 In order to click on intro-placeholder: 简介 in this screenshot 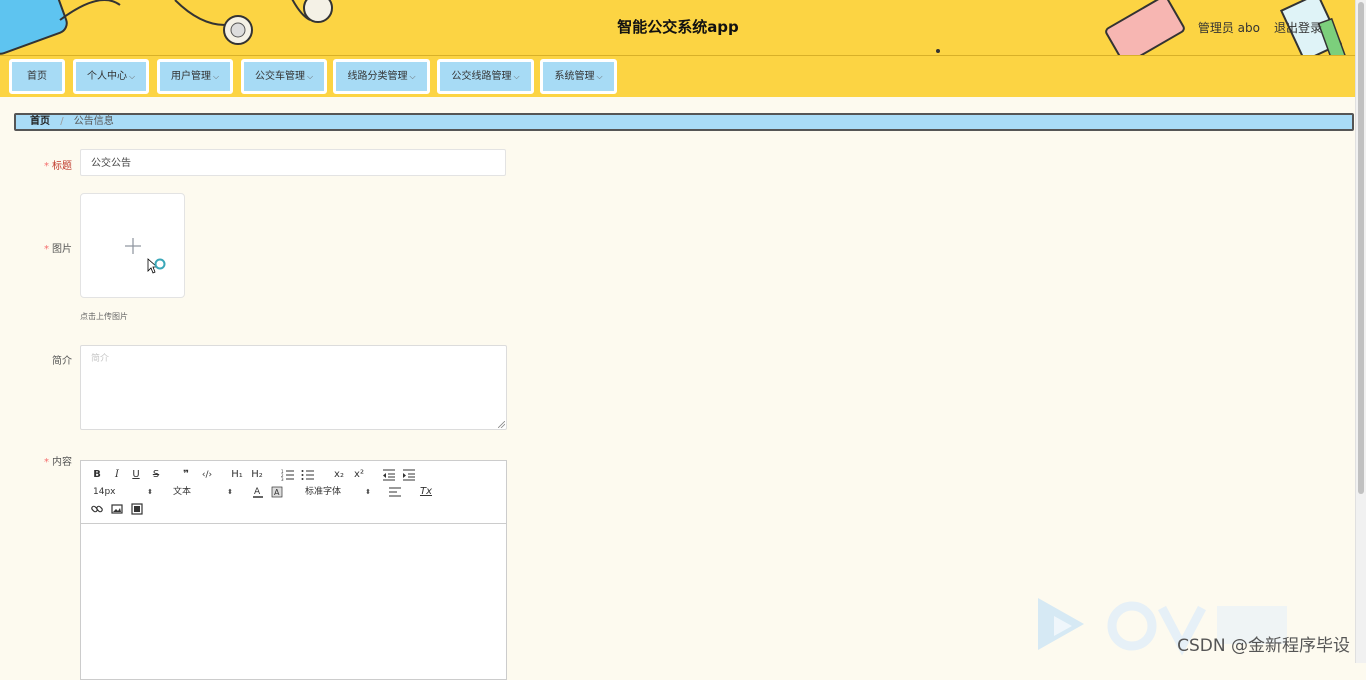, I will do `click(100, 359)`.